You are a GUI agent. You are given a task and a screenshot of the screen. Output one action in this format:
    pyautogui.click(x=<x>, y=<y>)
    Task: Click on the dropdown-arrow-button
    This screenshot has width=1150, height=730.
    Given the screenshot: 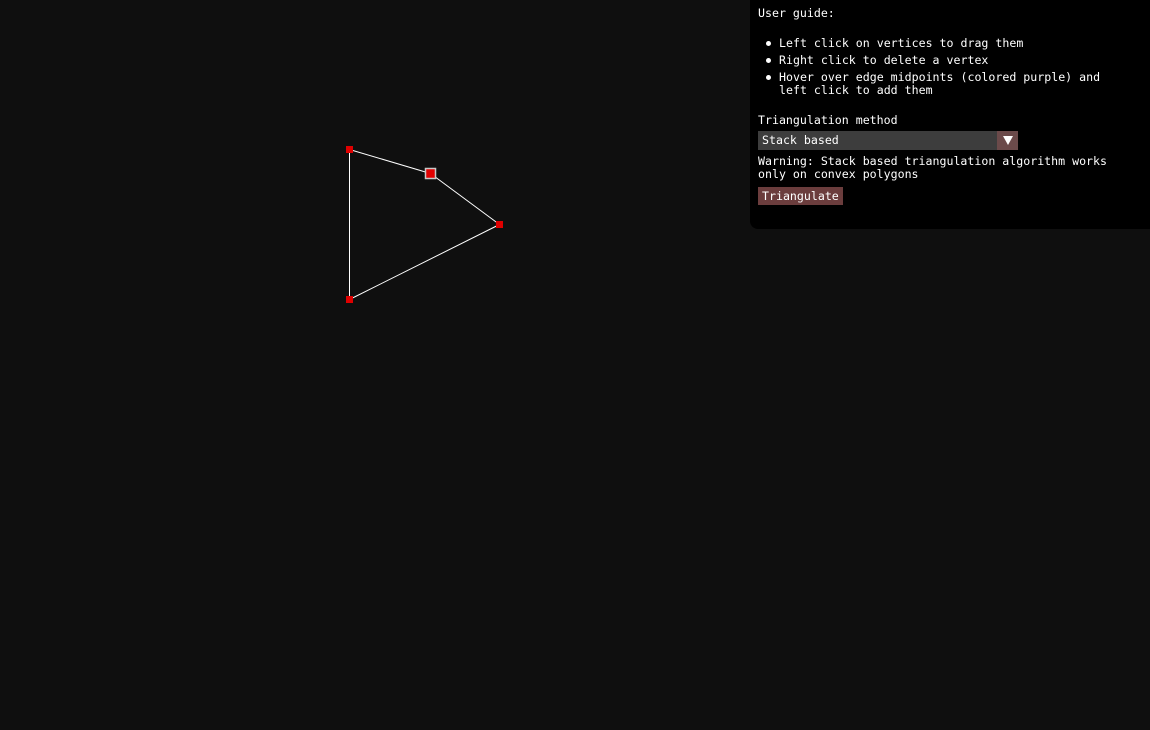 What is the action you would take?
    pyautogui.click(x=1007, y=140)
    